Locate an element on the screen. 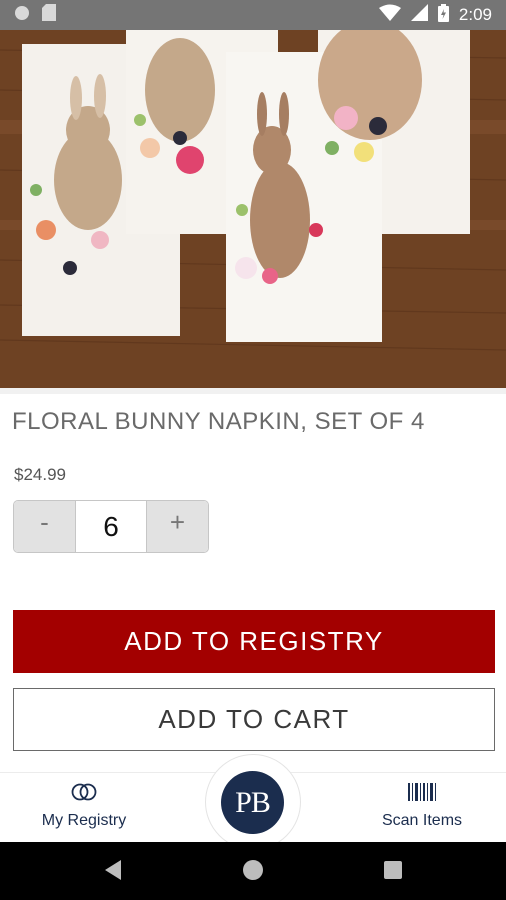 The height and width of the screenshot is (900, 506). record-icon is located at coordinates (22, 15).